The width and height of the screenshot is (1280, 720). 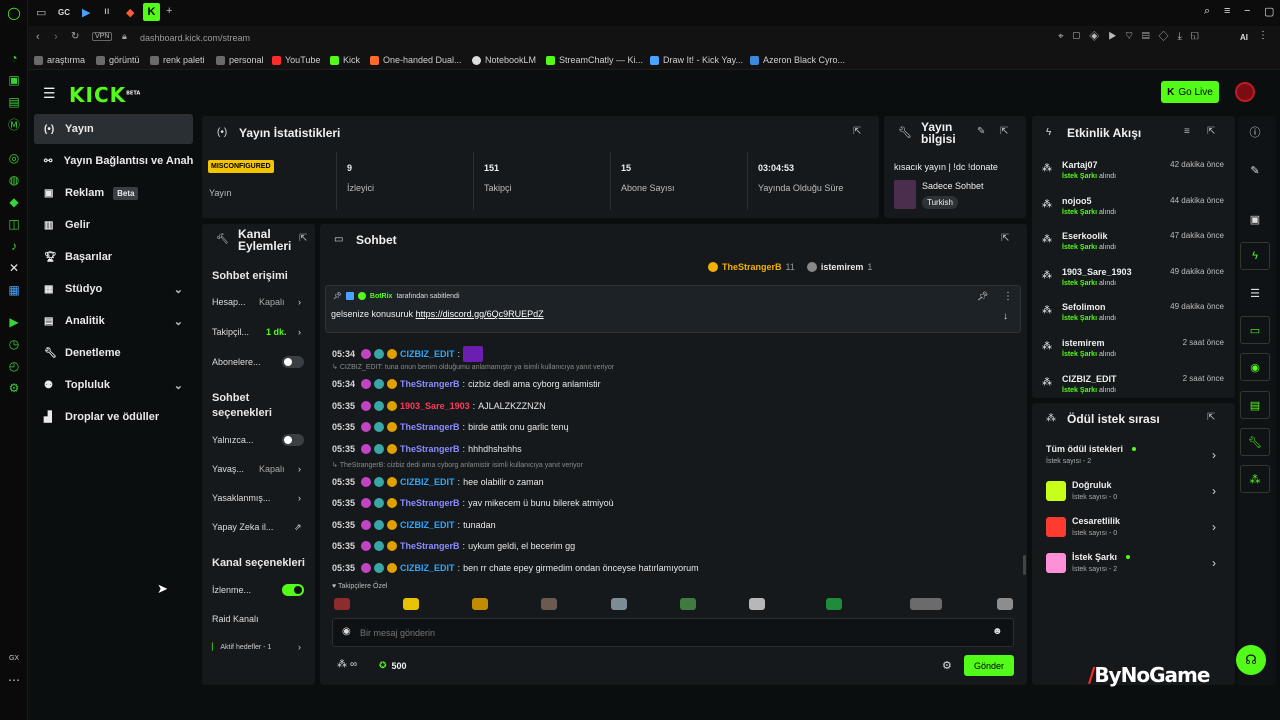 I want to click on sidebar-item-4: ▥ Gelir, so click(x=113, y=225).